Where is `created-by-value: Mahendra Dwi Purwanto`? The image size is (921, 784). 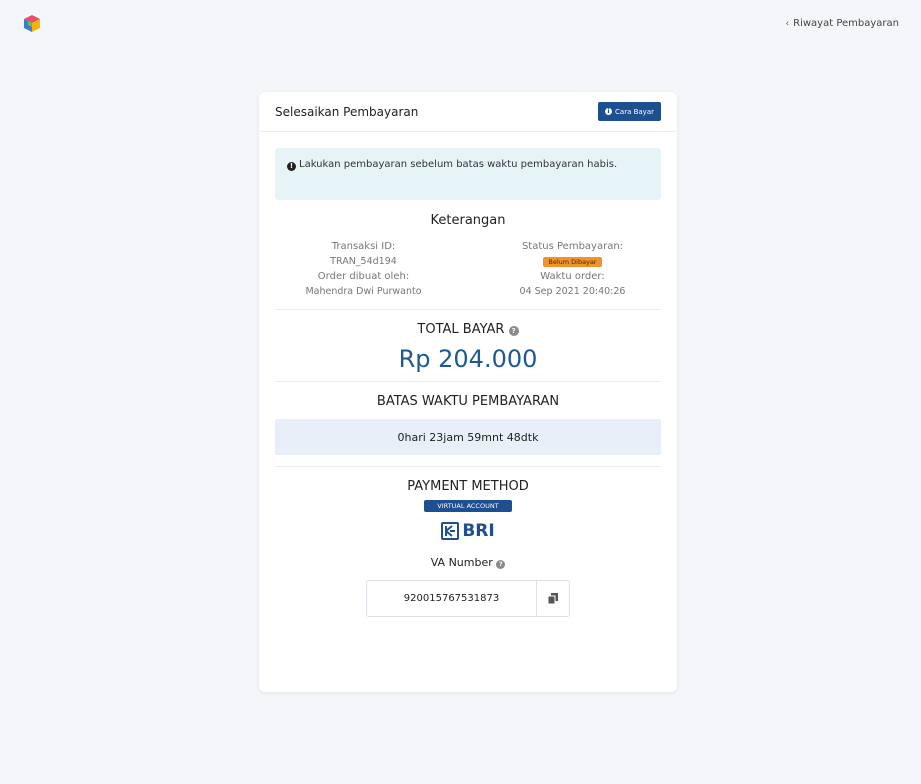 created-by-value: Mahendra Dwi Purwanto is located at coordinates (363, 291).